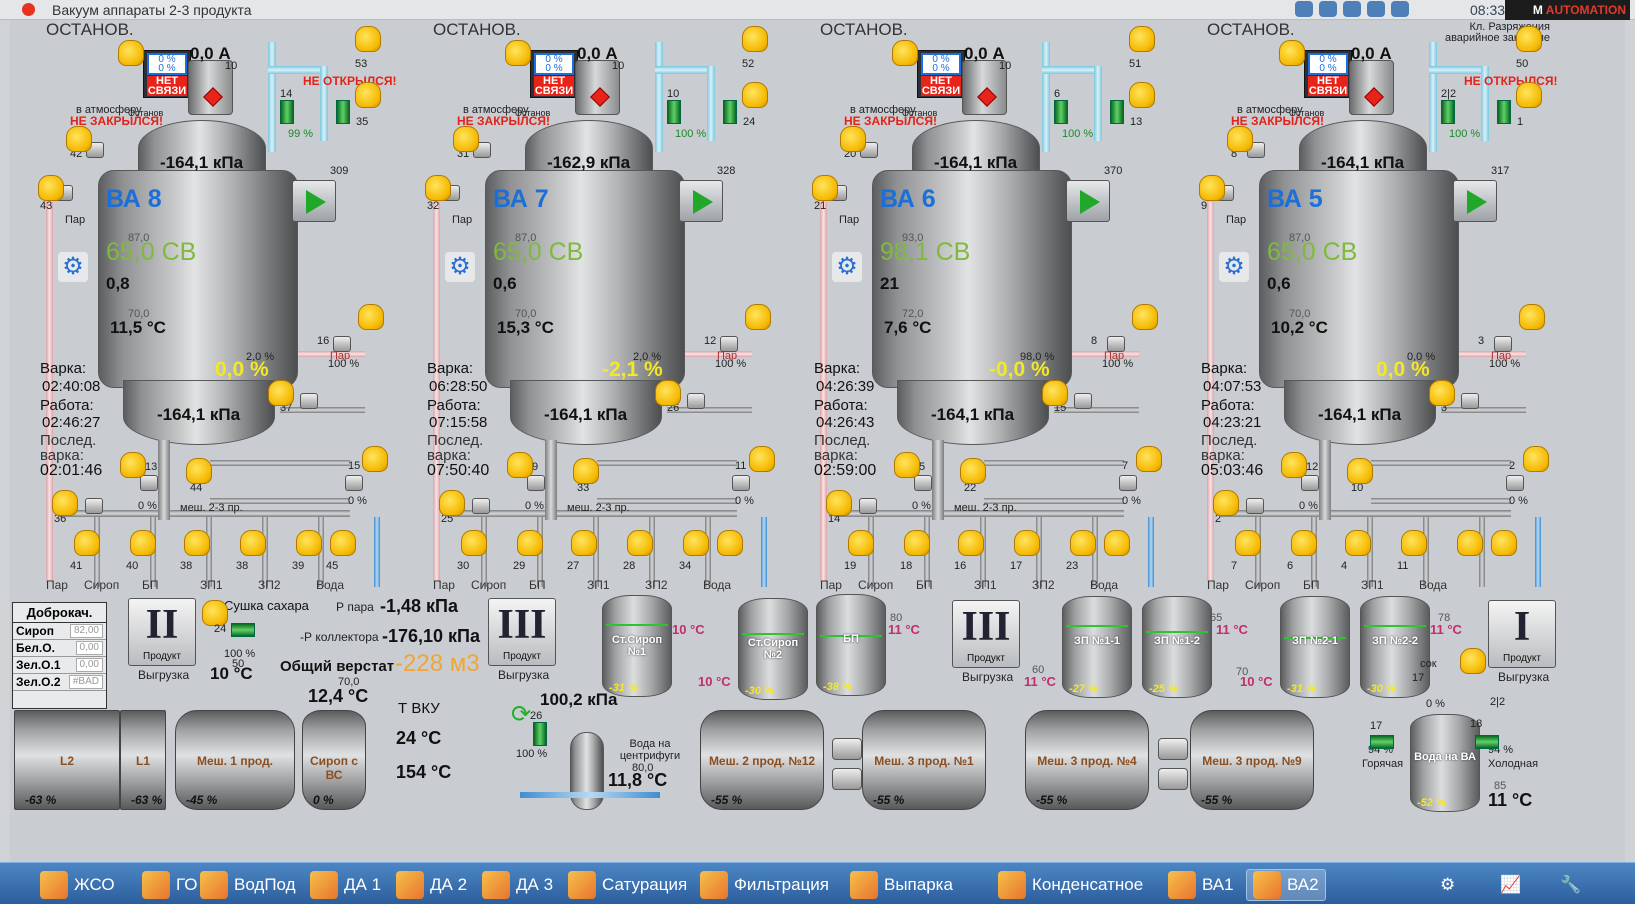 The width and height of the screenshot is (1635, 904). What do you see at coordinates (85, 682) in the screenshot?
I see `quality-value: #BAD` at bounding box center [85, 682].